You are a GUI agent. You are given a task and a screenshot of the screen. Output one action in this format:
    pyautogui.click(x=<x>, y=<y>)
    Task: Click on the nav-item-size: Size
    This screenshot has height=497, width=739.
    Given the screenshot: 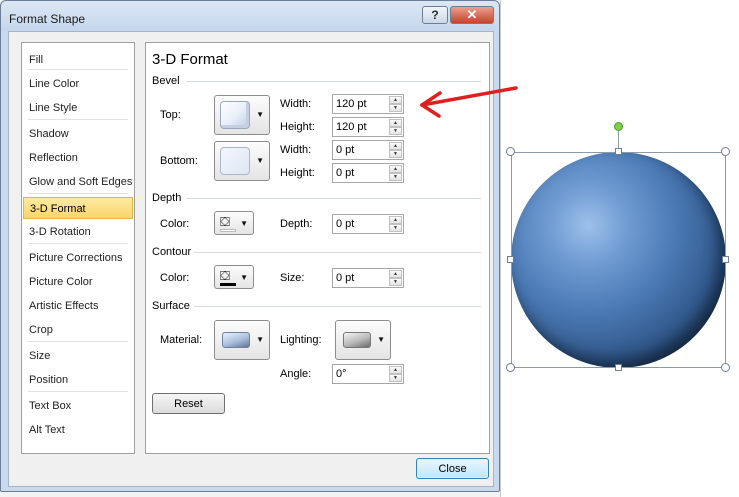 What is the action you would take?
    pyautogui.click(x=78, y=356)
    